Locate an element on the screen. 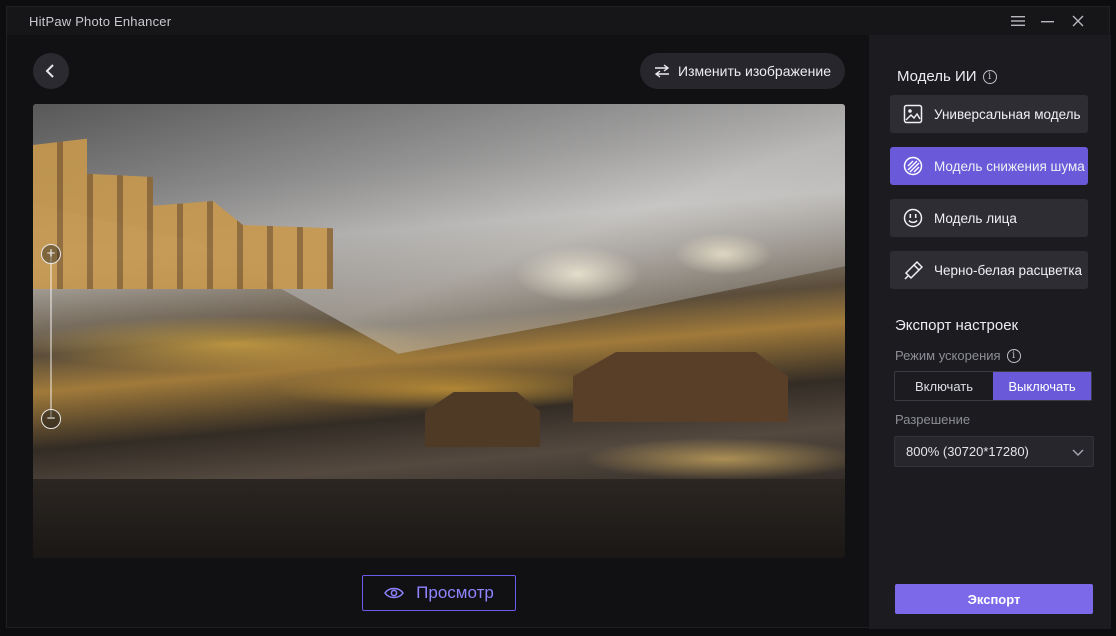 This screenshot has height=636, width=1116. ai-model-heading: Модель ИИ i is located at coordinates (947, 76).